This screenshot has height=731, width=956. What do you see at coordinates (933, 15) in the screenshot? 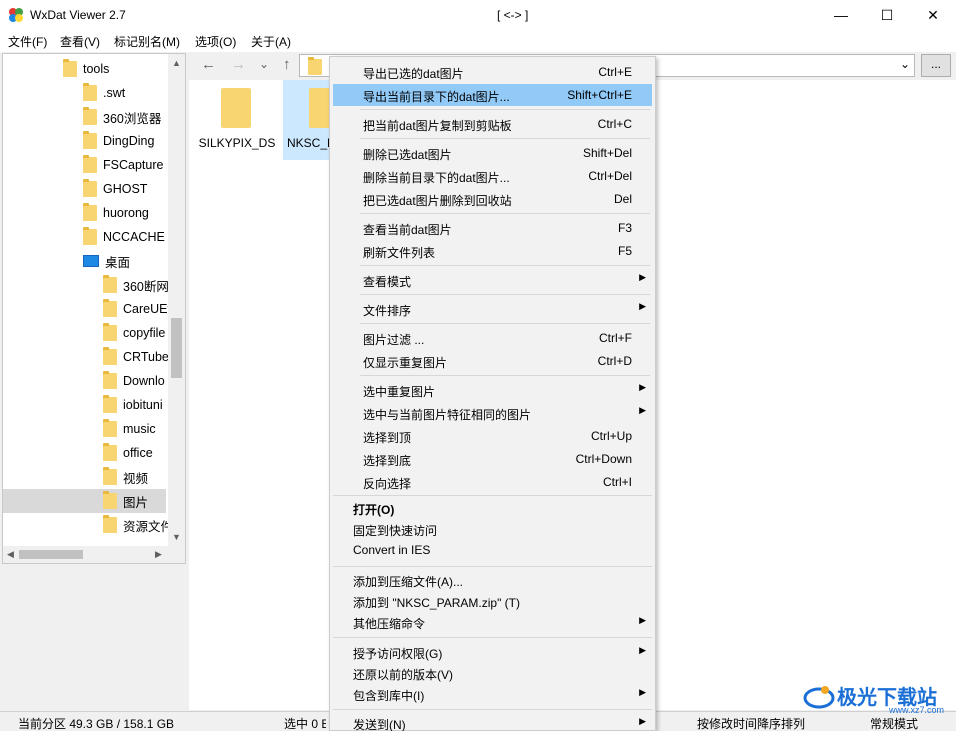
I see `close-button: ✕` at bounding box center [933, 15].